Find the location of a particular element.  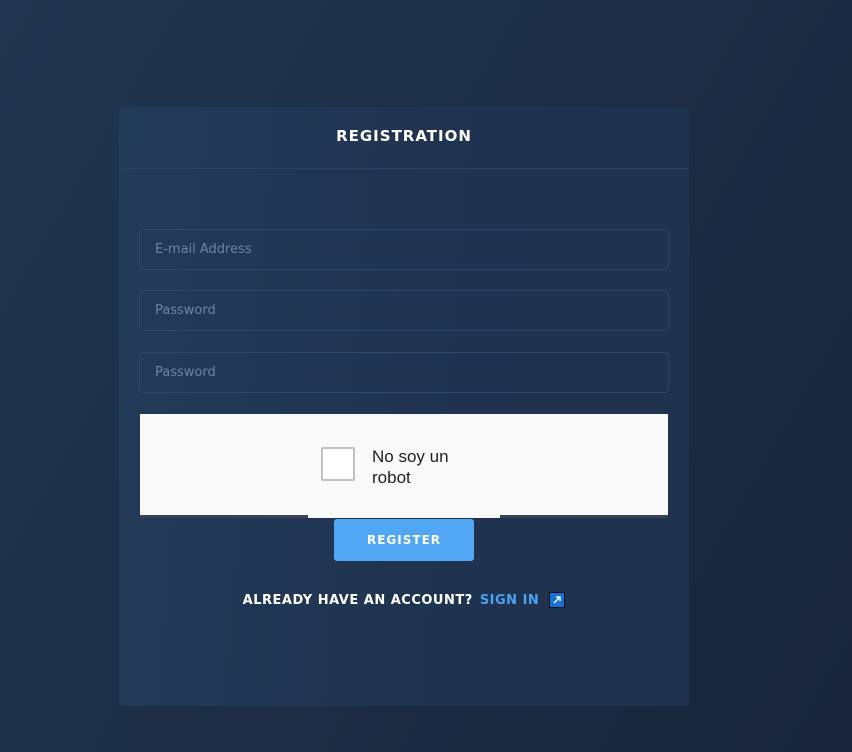

captcha-checkbox is located at coordinates (338, 464).